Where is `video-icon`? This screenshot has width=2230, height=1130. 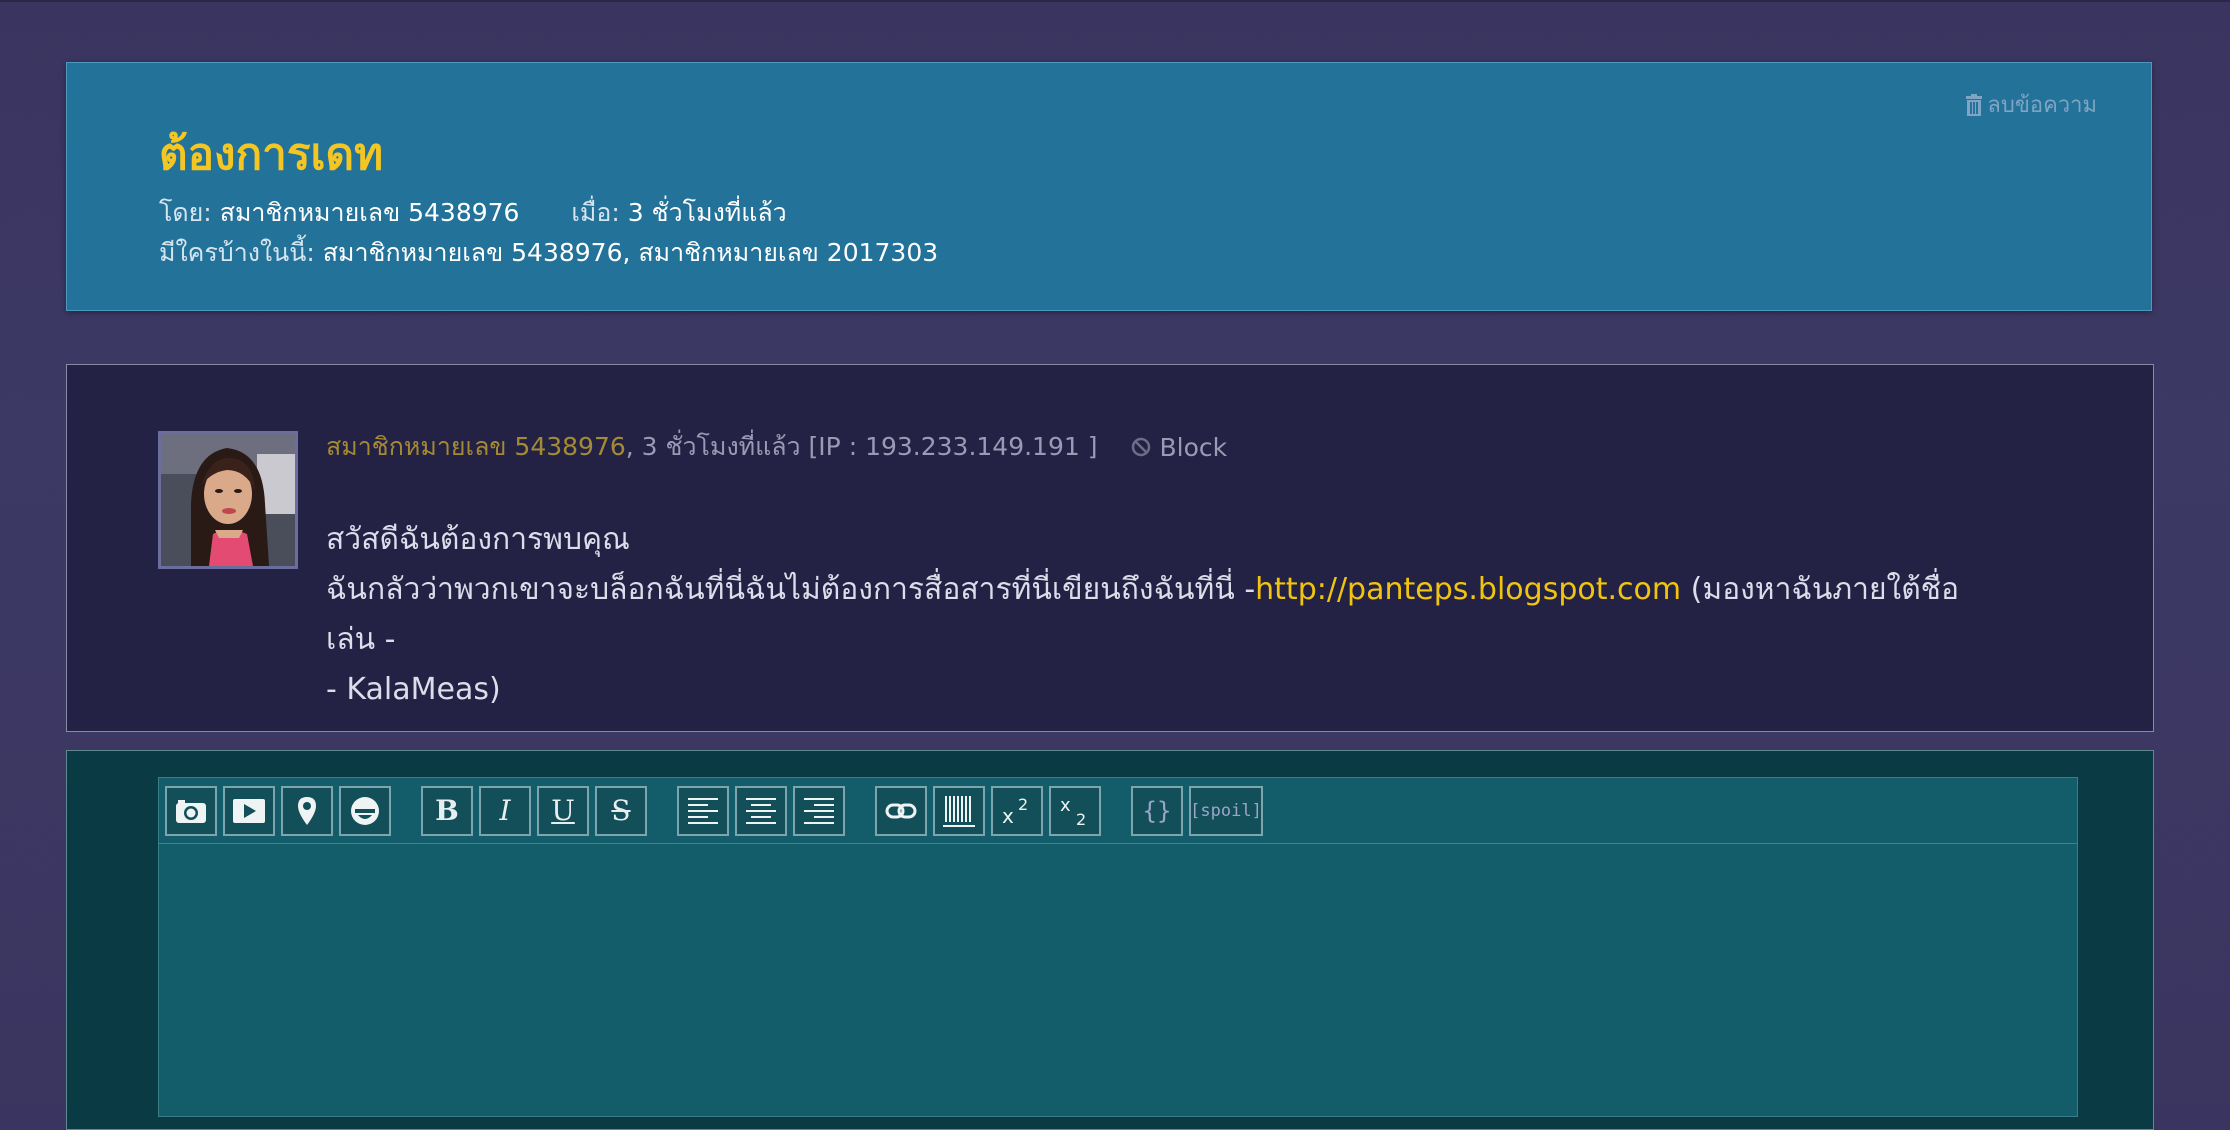 video-icon is located at coordinates (249, 810).